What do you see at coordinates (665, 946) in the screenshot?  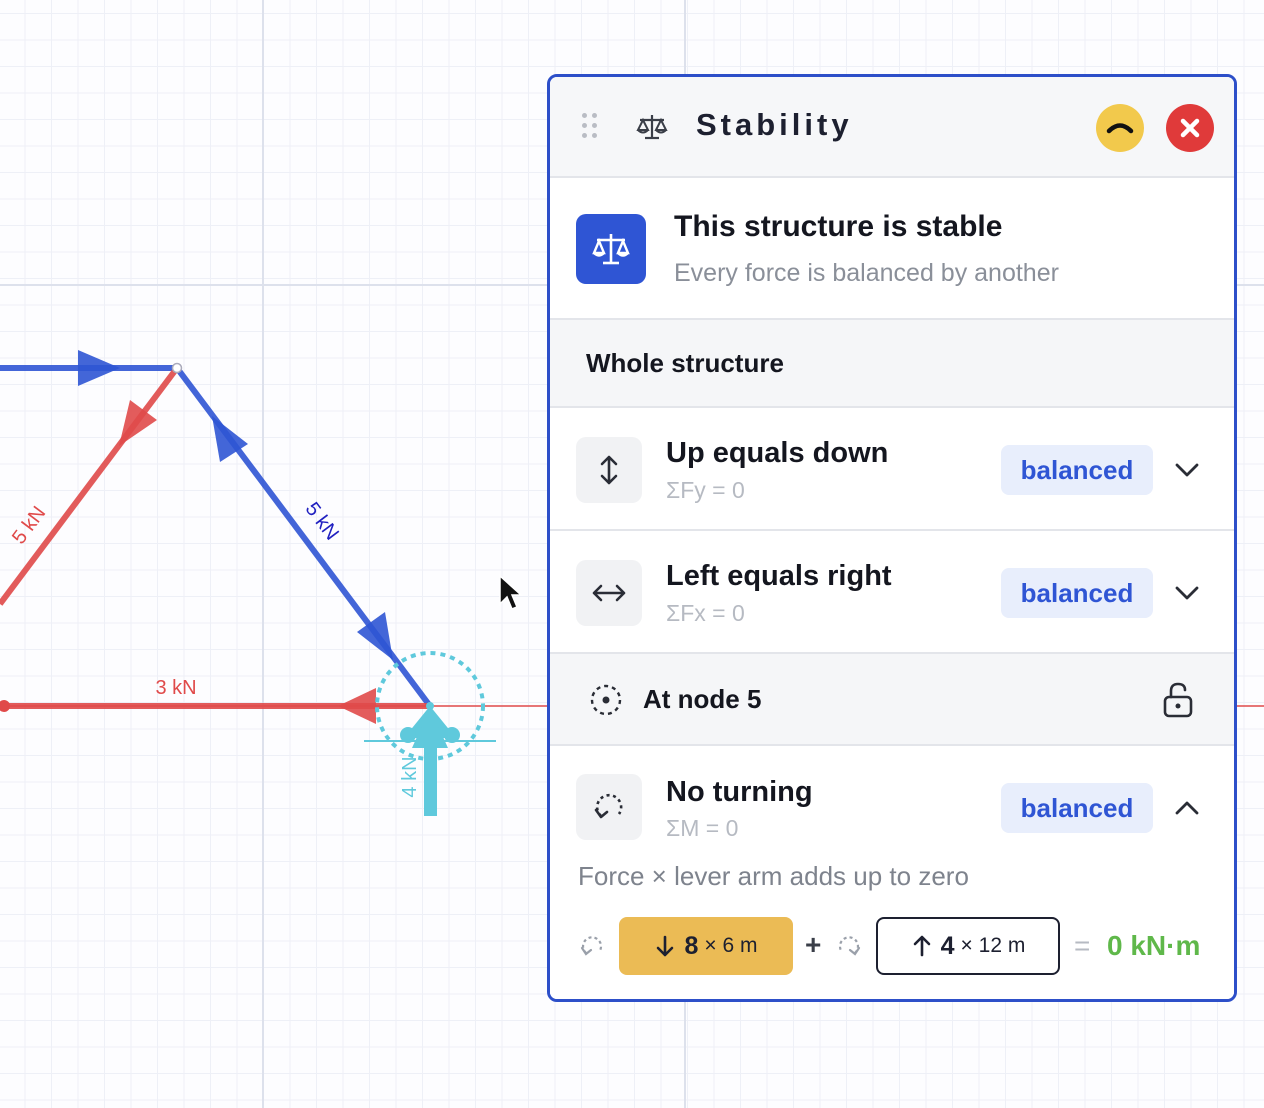 I see `arrow-down-icon` at bounding box center [665, 946].